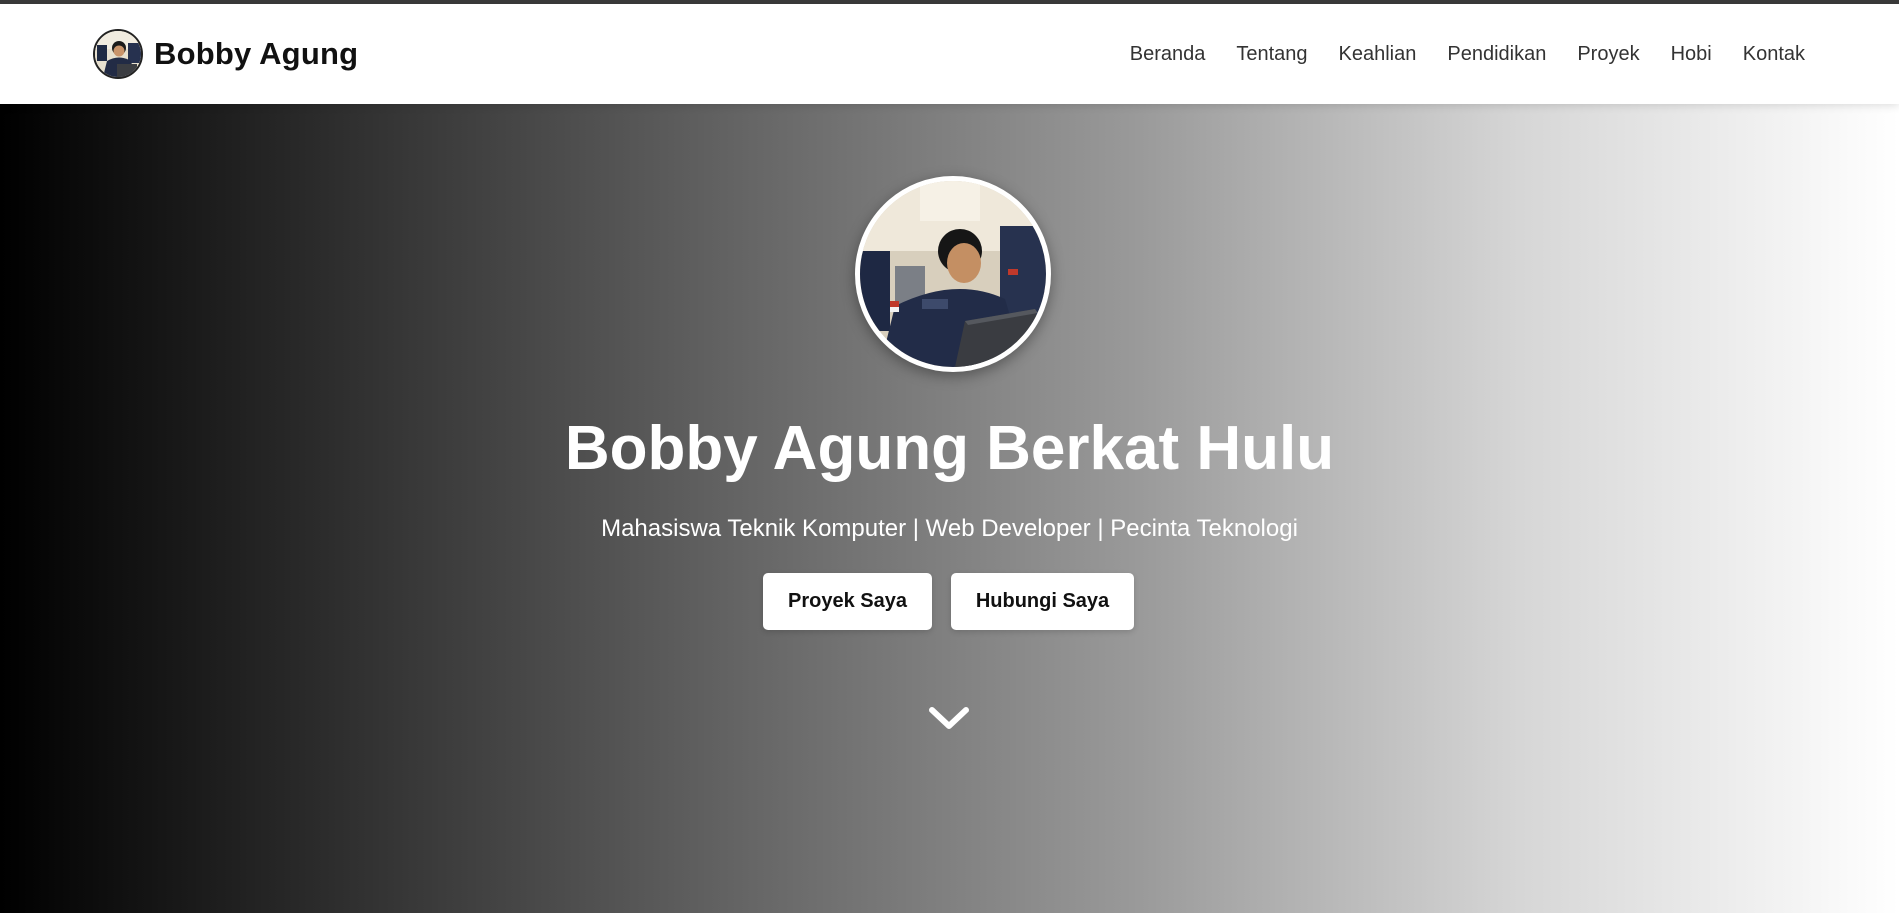 The width and height of the screenshot is (1899, 913). I want to click on nav-item-beranda: Beranda, so click(1168, 54).